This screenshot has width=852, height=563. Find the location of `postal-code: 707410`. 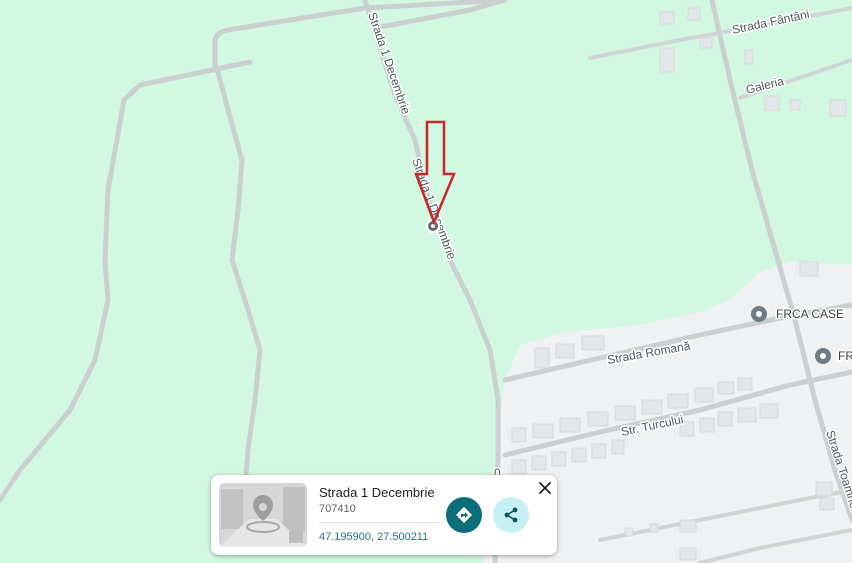

postal-code: 707410 is located at coordinates (337, 509).